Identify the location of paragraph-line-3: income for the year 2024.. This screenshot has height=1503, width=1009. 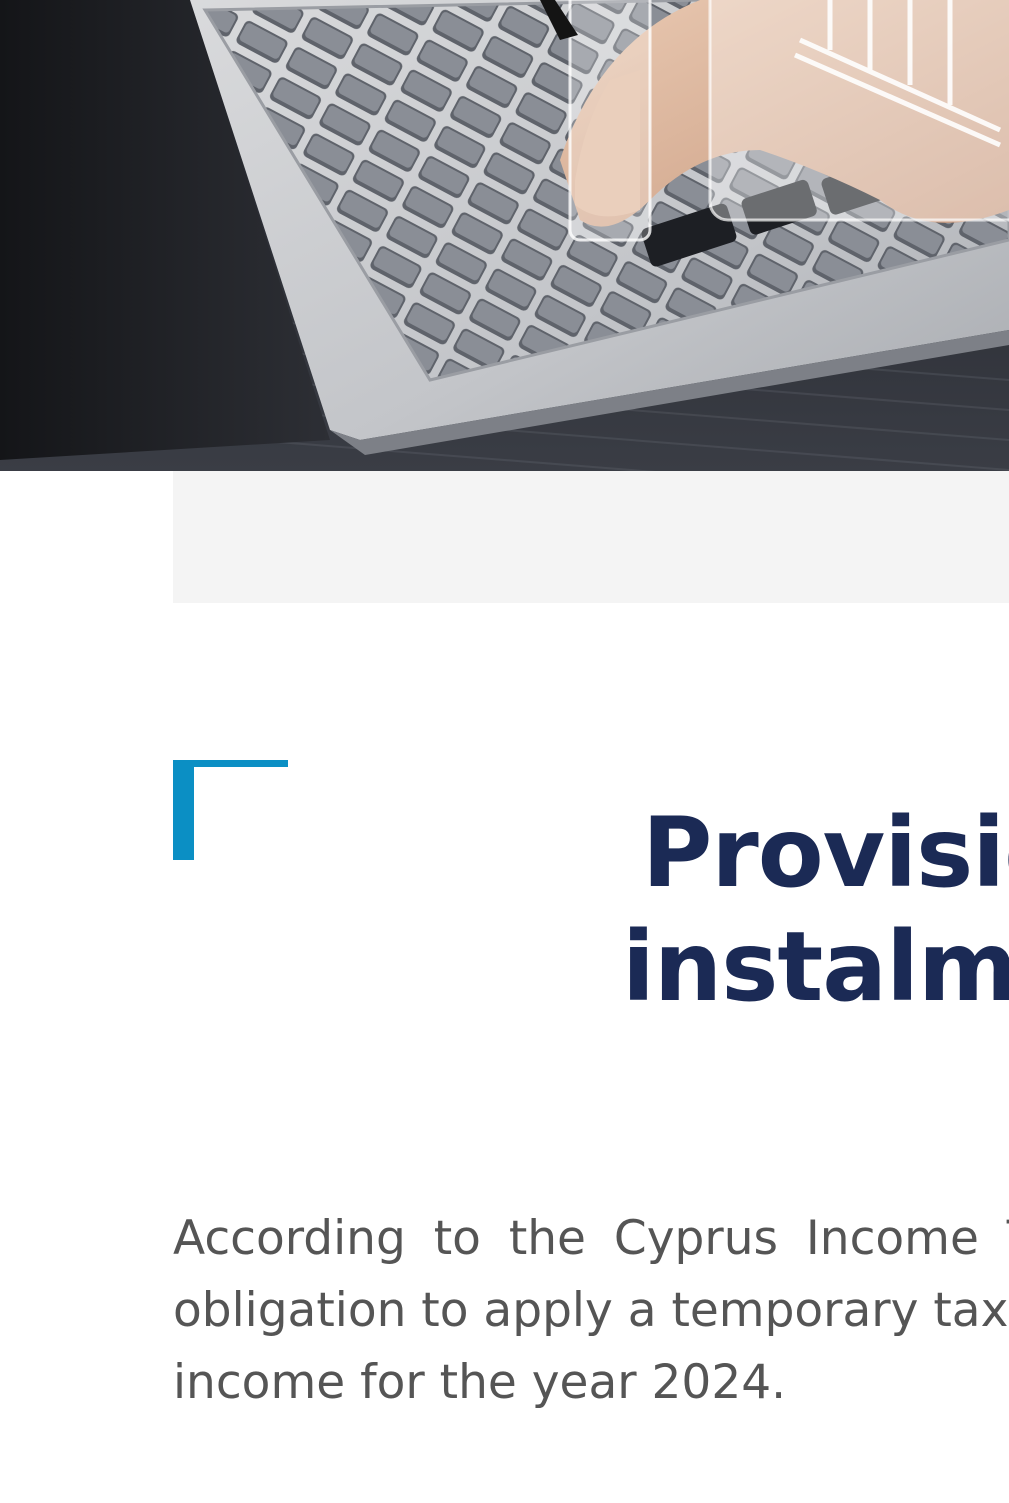
(480, 1382).